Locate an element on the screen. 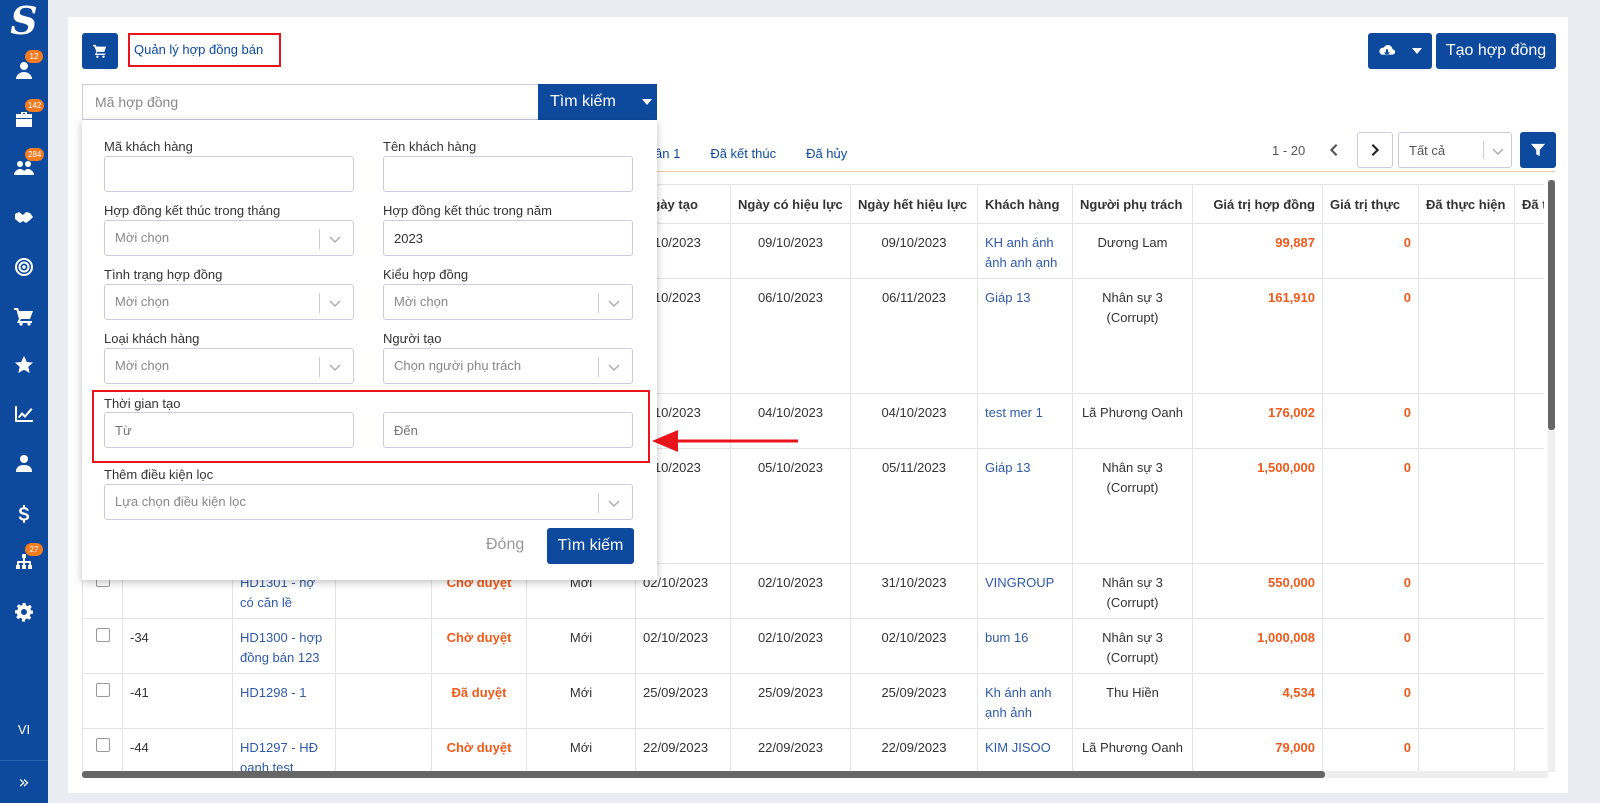 The height and width of the screenshot is (803, 1600). prev-page-button is located at coordinates (1334, 150).